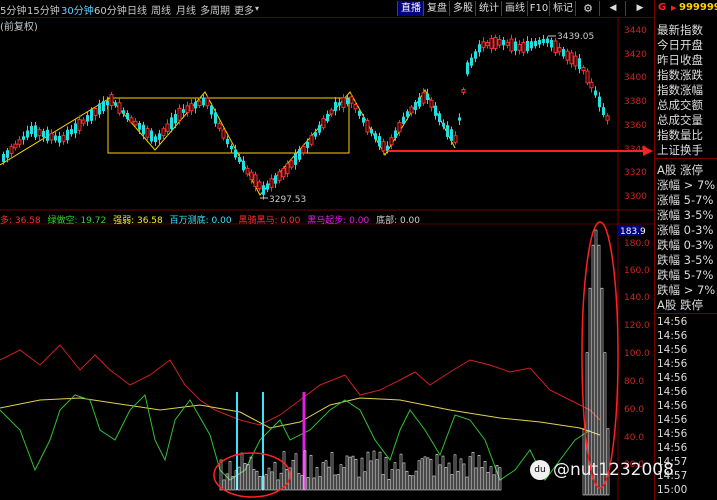 Image resolution: width=717 pixels, height=500 pixels. What do you see at coordinates (633, 232) in the screenshot?
I see `indicator-current-value: 183.9` at bounding box center [633, 232].